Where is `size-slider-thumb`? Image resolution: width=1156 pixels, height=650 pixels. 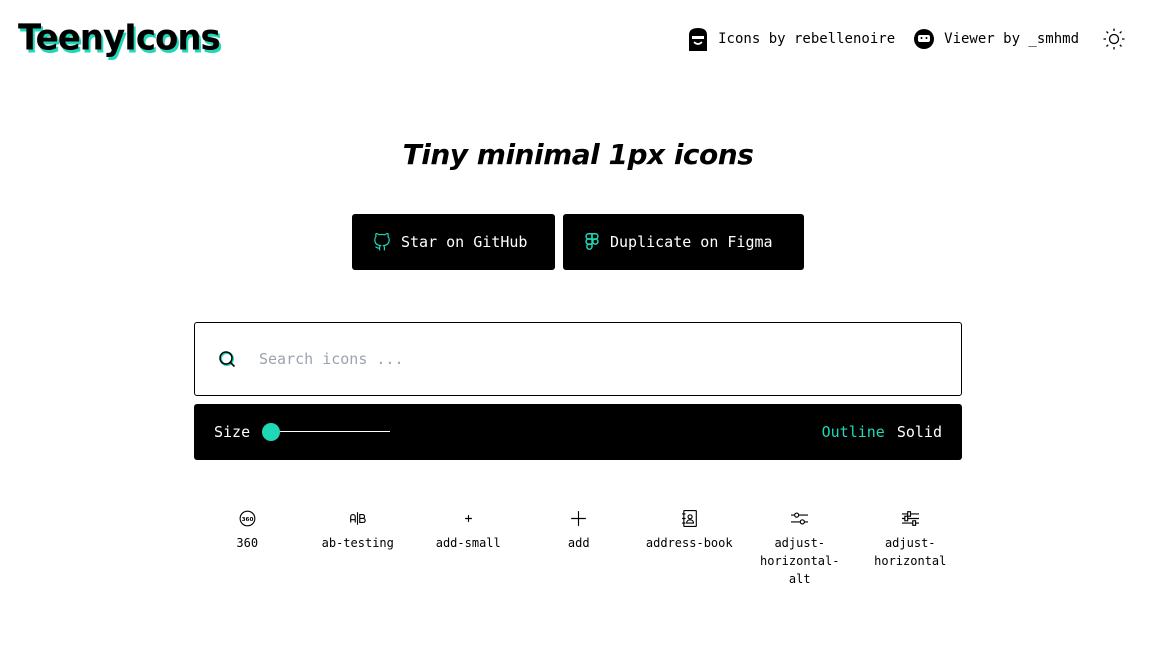
size-slider-thumb is located at coordinates (271, 432).